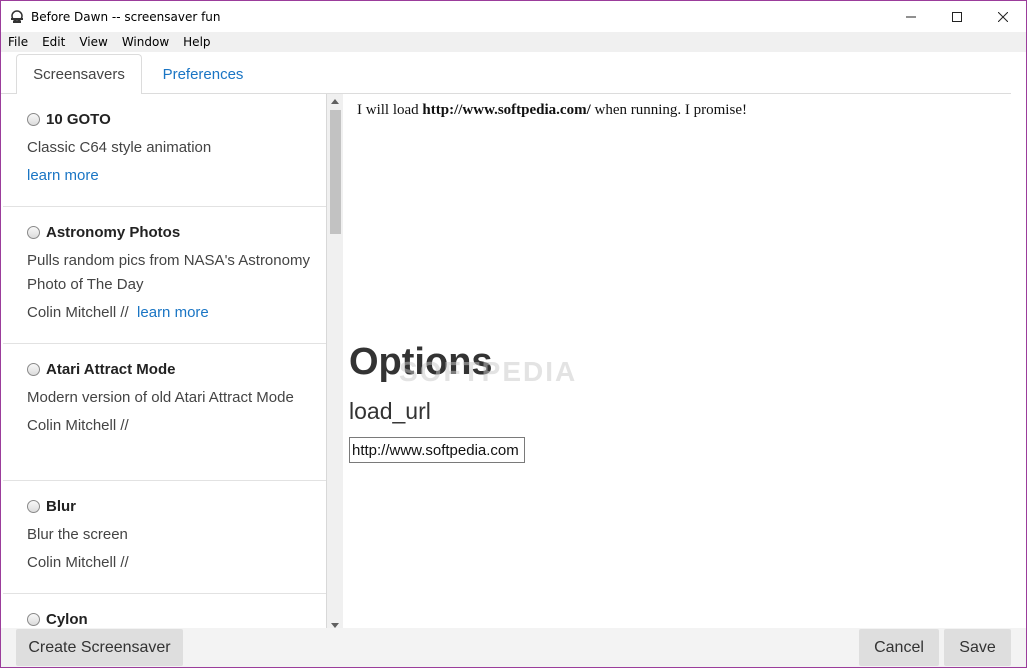 The height and width of the screenshot is (668, 1027). Describe the element at coordinates (160, 397) in the screenshot. I see `item-description: Modern version of old Atari Attract Mode` at that location.